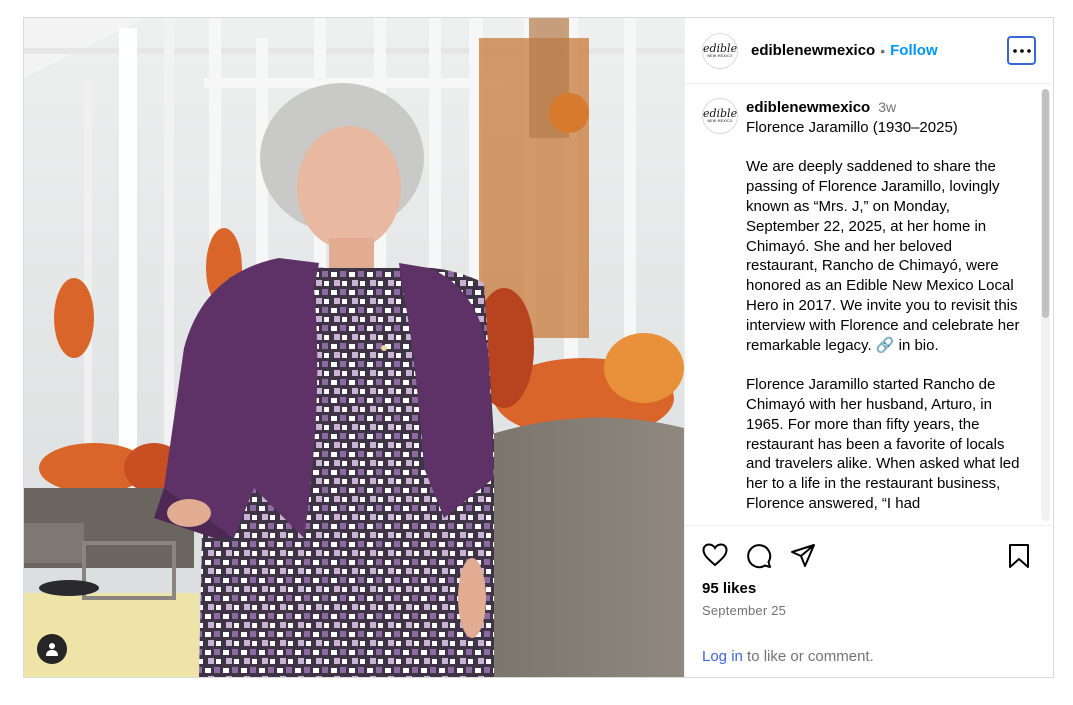  I want to click on heart-icon, so click(715, 555).